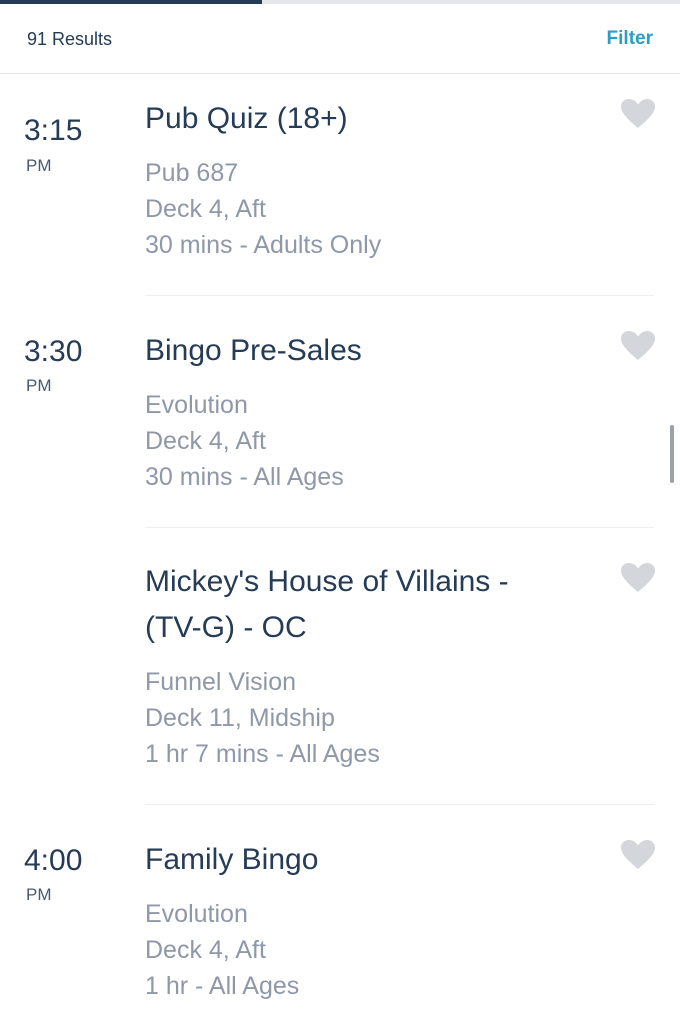  I want to click on filter-button: Filter, so click(630, 39).